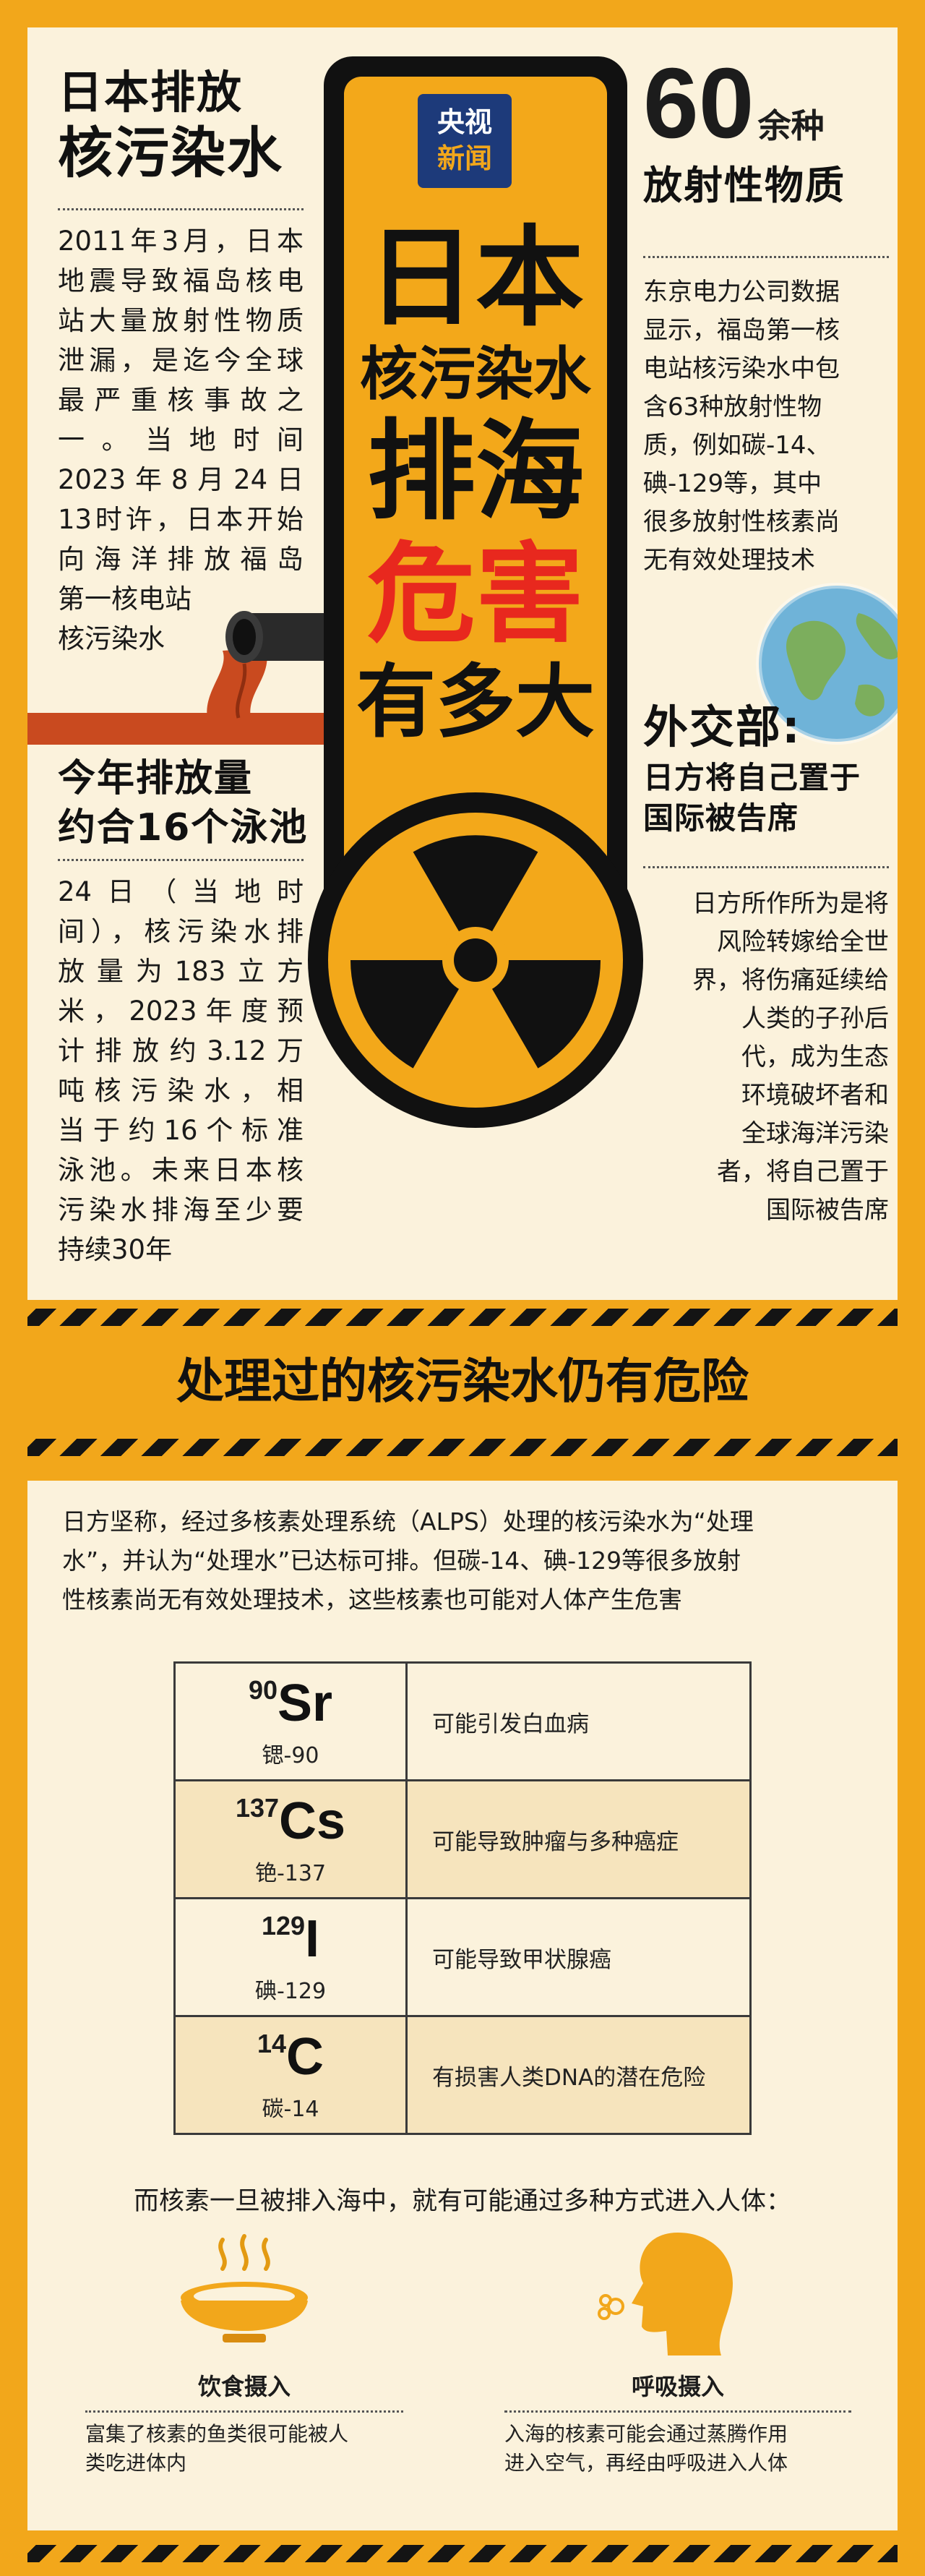  Describe the element at coordinates (741, 368) in the screenshot. I see `text-line: 电站核污染水中包` at that location.